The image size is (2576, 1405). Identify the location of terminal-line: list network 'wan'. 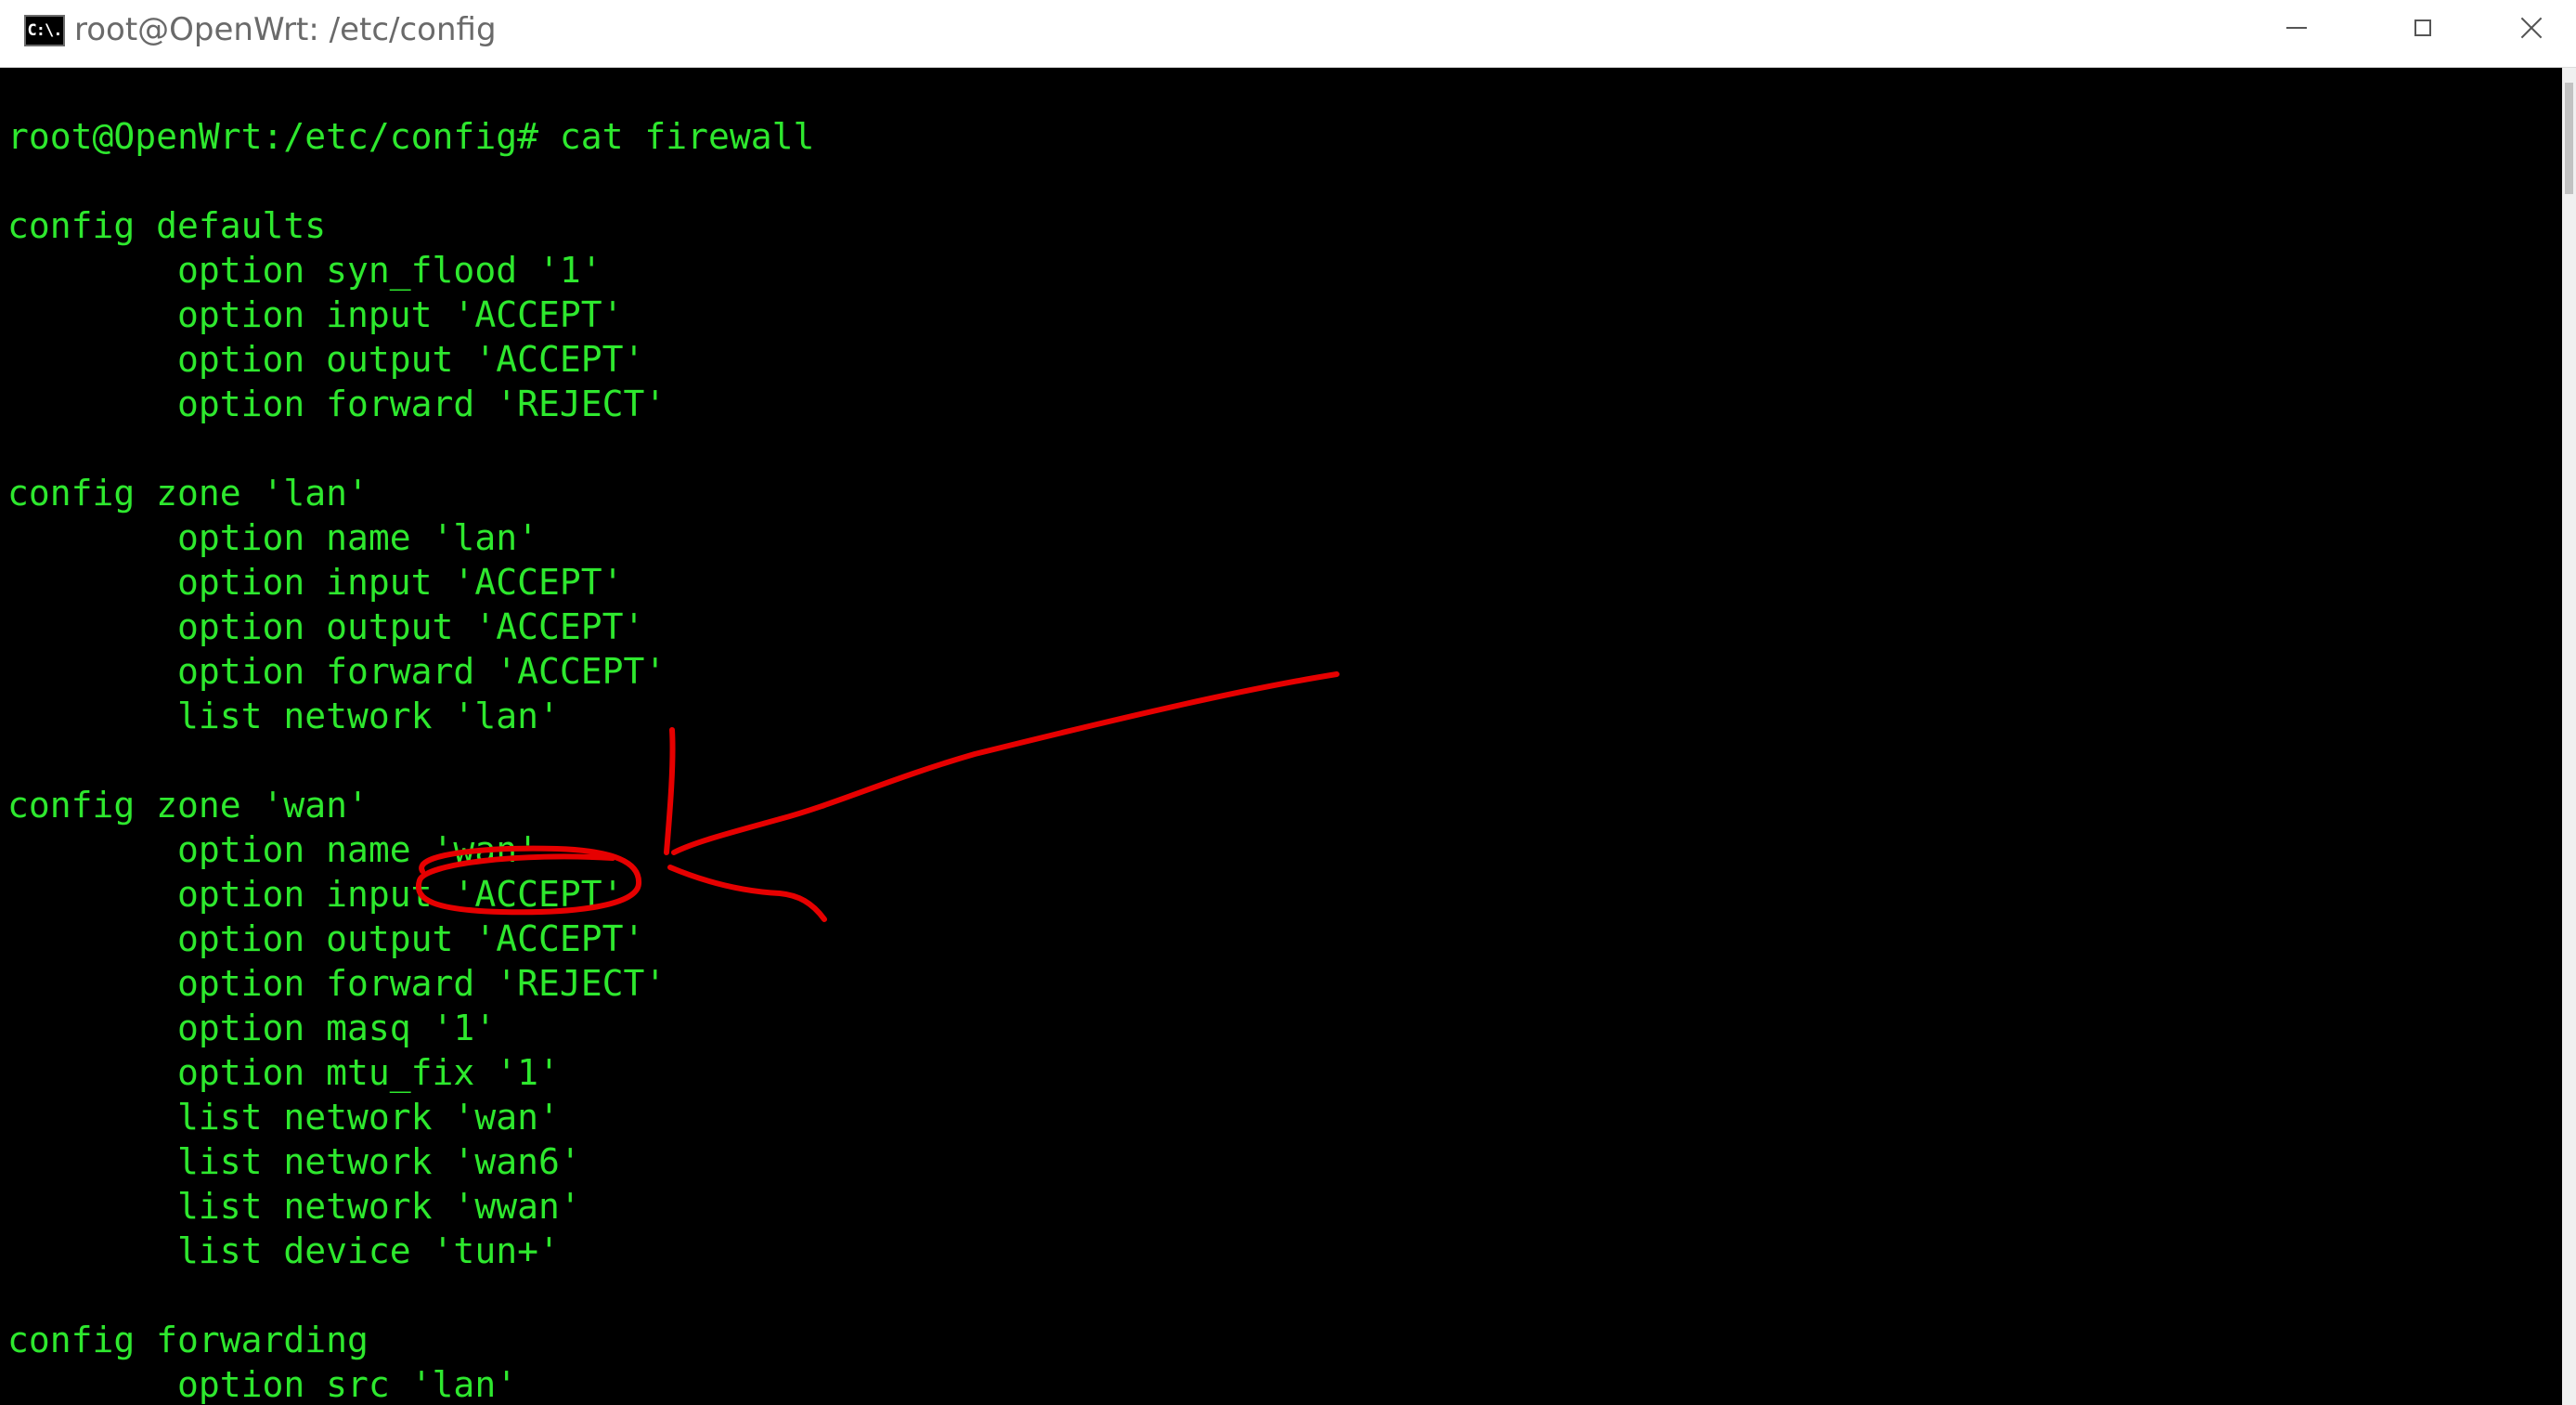
(283, 1117).